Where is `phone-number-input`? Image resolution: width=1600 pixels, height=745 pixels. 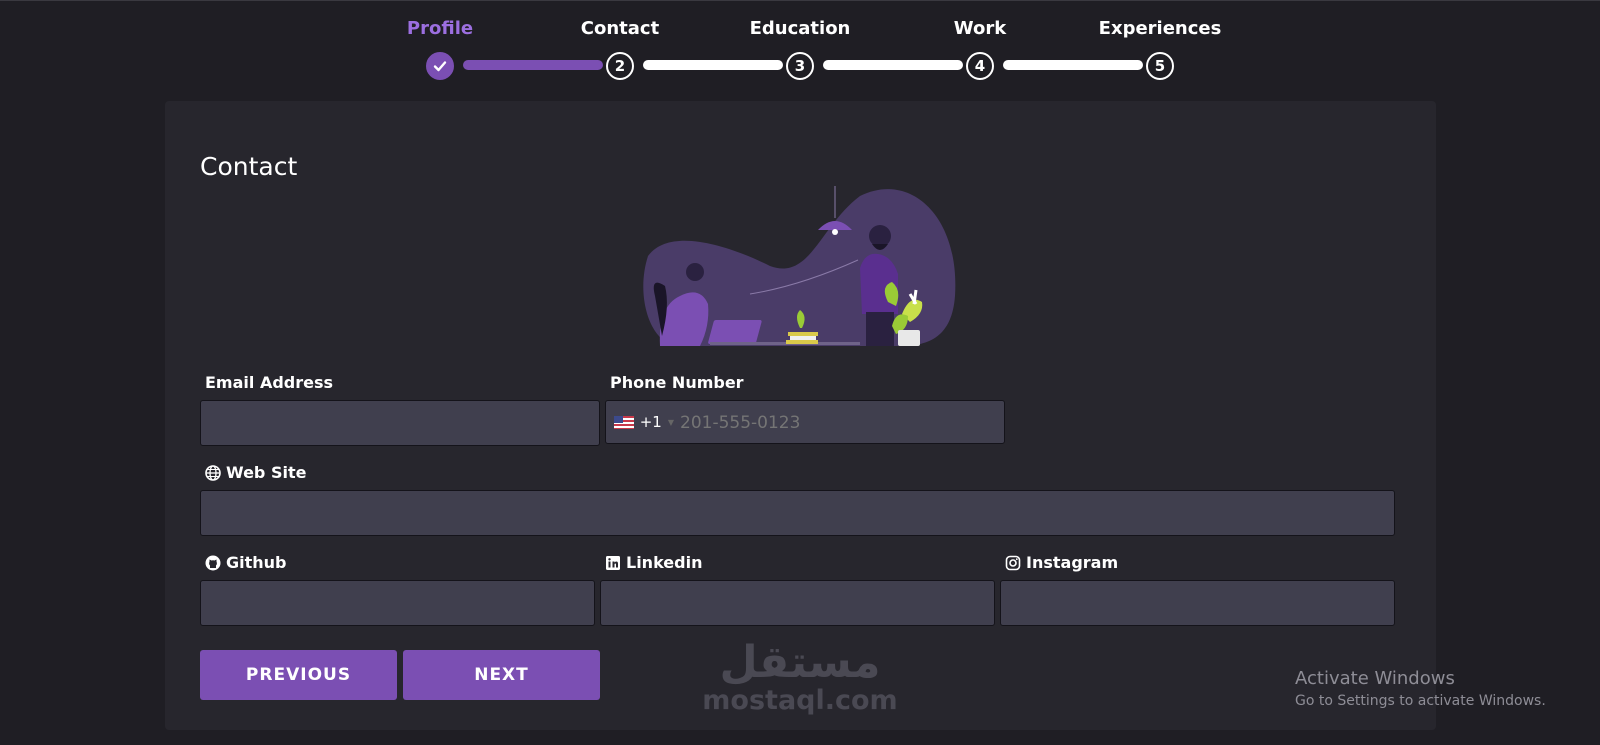
phone-number-input is located at coordinates (839, 423).